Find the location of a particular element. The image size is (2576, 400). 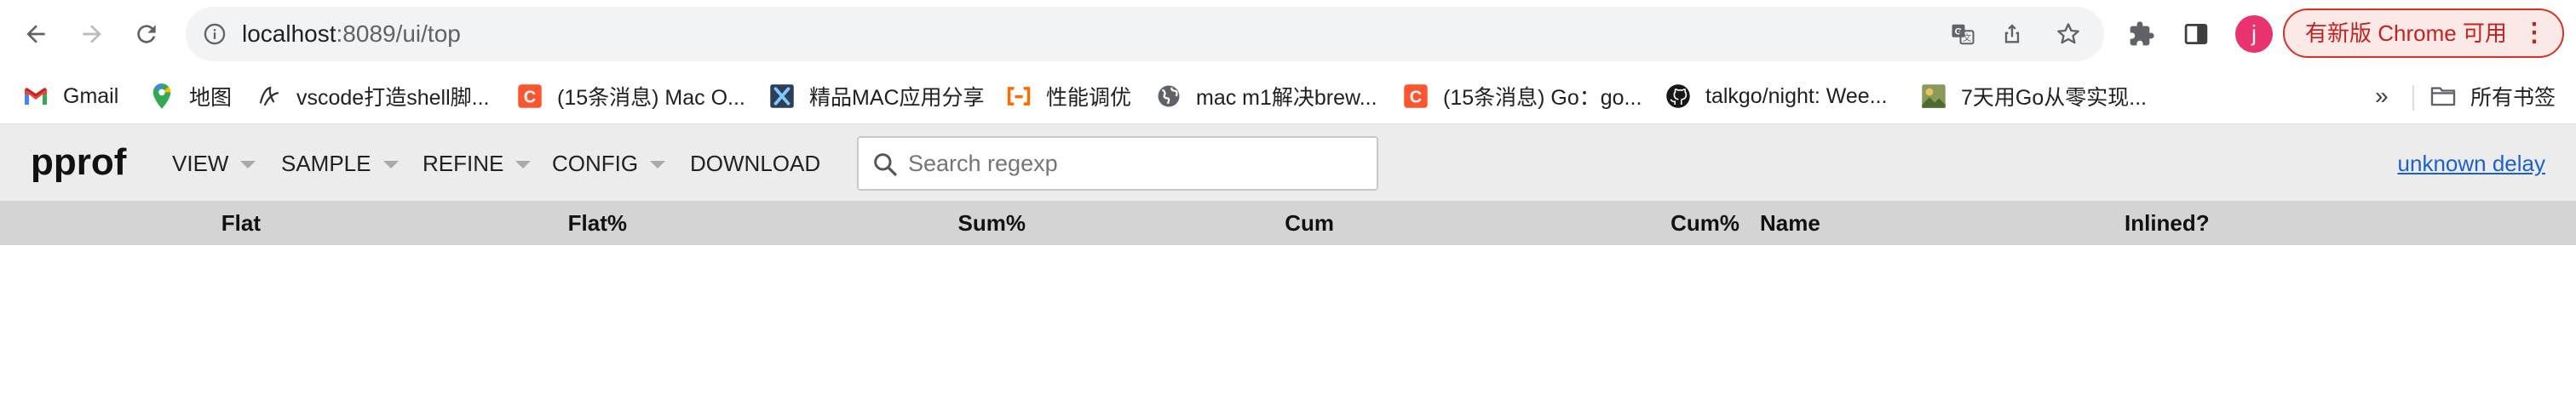

menu-download: DOWNLOAD is located at coordinates (755, 163).